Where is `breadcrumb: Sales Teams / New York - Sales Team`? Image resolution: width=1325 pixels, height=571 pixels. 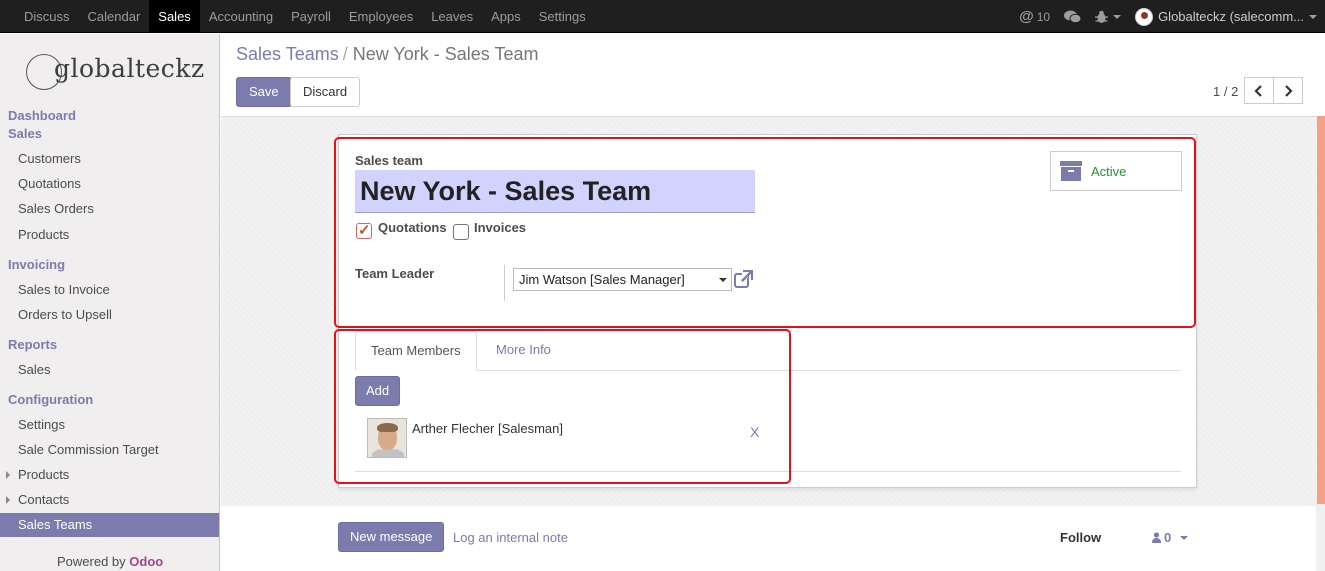 breadcrumb: Sales Teams / New York - Sales Team is located at coordinates (387, 54).